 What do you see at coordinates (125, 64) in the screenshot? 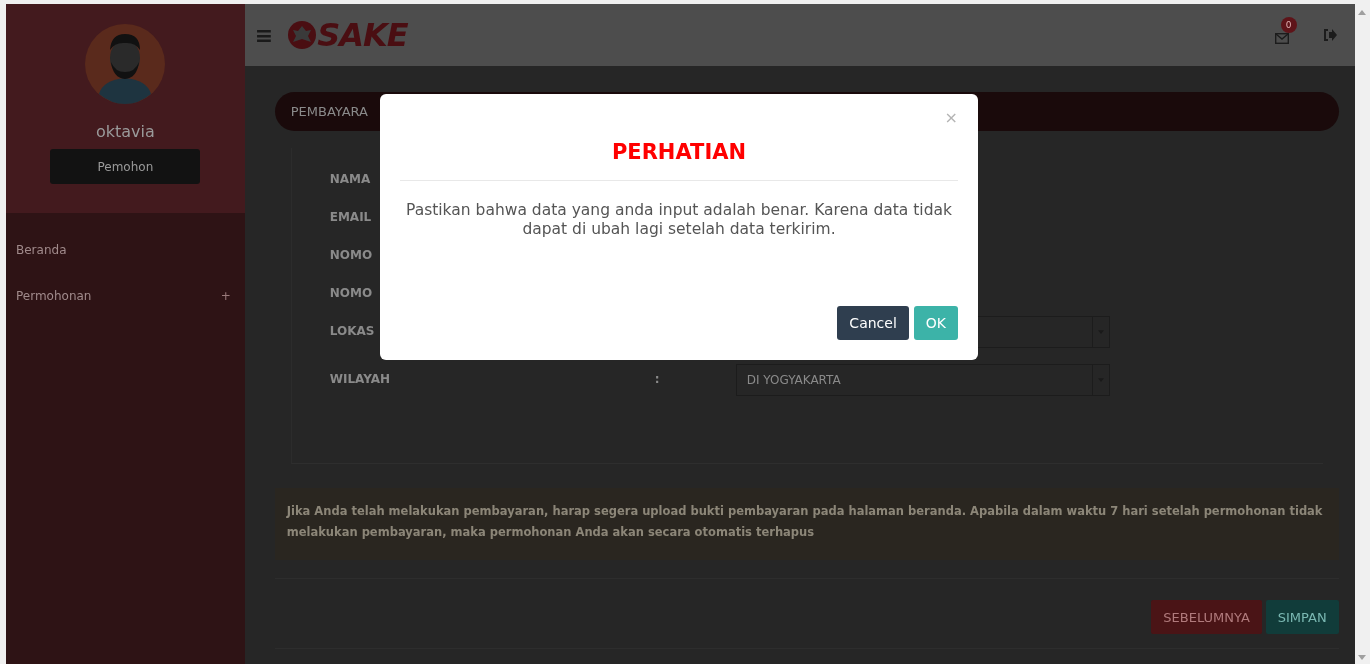
I see `avatar-silhouette-icon` at bounding box center [125, 64].